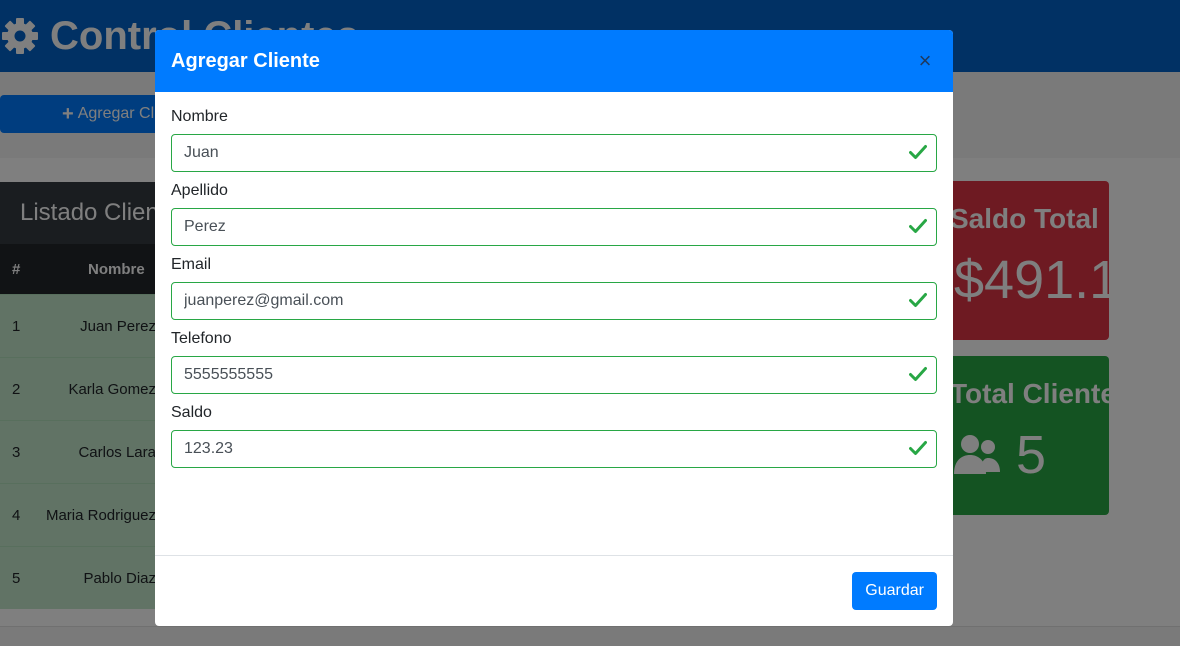 This screenshot has height=646, width=1180. I want to click on close-icon: ×, so click(925, 60).